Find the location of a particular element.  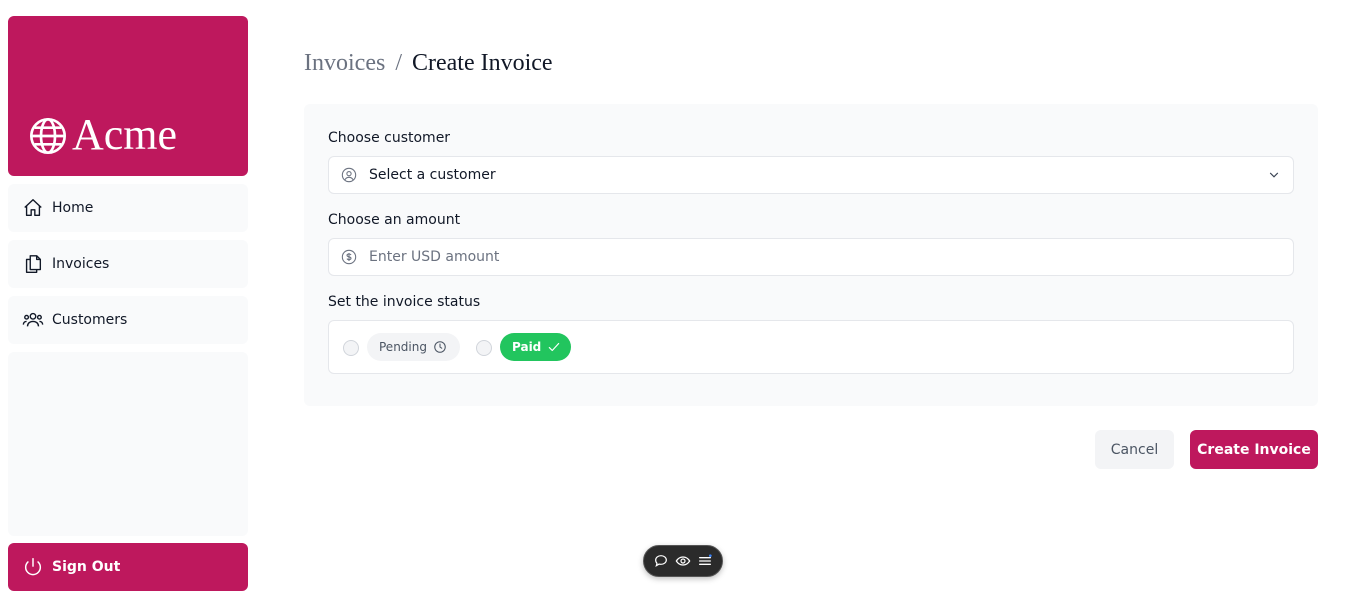

brand-name: Acme is located at coordinates (125, 134).